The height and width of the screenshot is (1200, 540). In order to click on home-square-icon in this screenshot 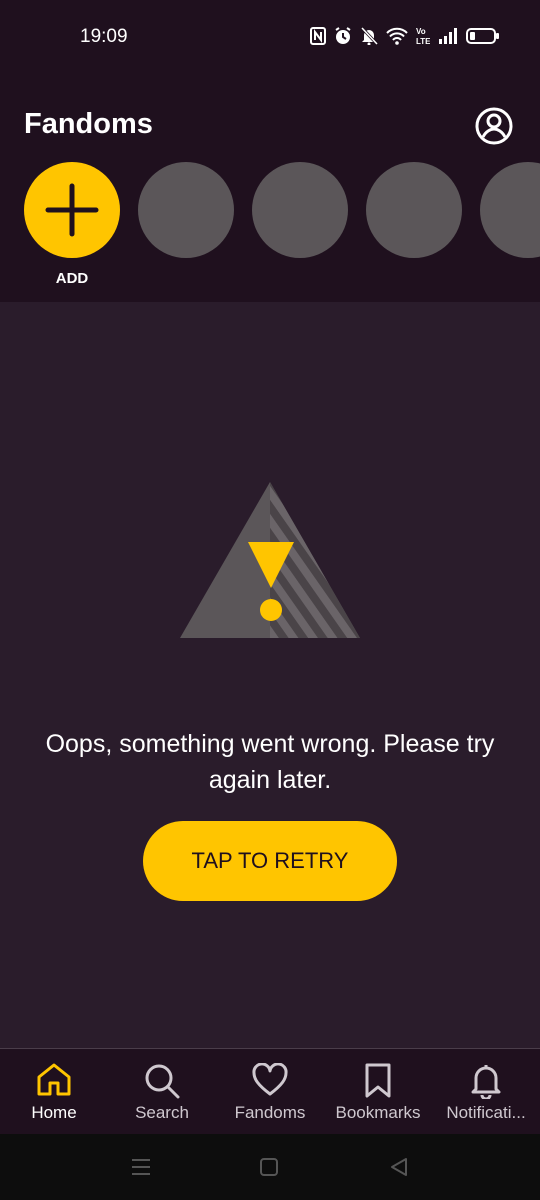, I will do `click(269, 1167)`.